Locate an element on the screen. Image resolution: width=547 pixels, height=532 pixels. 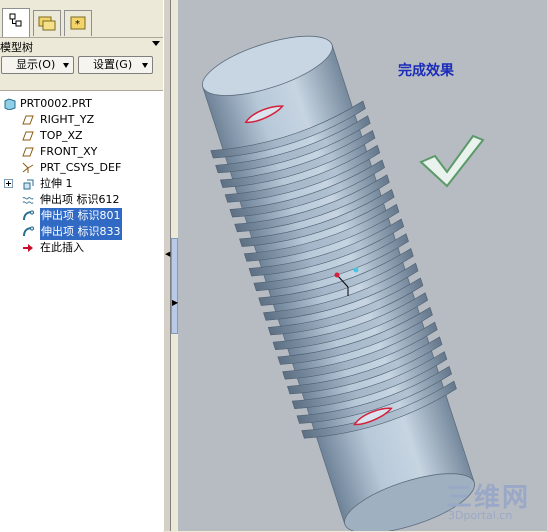
tree-item-label: FRONT_XY is located at coordinates (69, 151).